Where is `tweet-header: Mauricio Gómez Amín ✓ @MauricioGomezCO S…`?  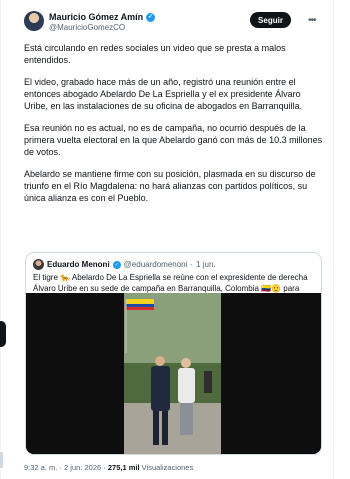 tweet-header: Mauricio Gómez Amín ✓ @MauricioGomezCO S… is located at coordinates (174, 24).